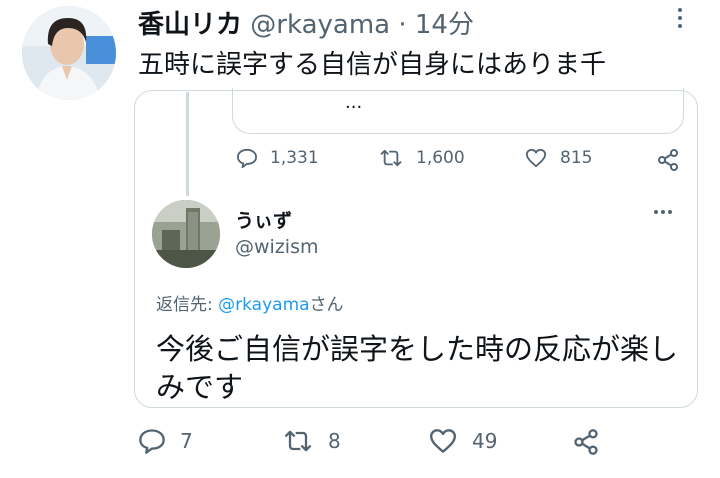 This screenshot has height=478, width=720. What do you see at coordinates (276, 247) in the screenshot?
I see `reply-author-handle: @wizism` at bounding box center [276, 247].